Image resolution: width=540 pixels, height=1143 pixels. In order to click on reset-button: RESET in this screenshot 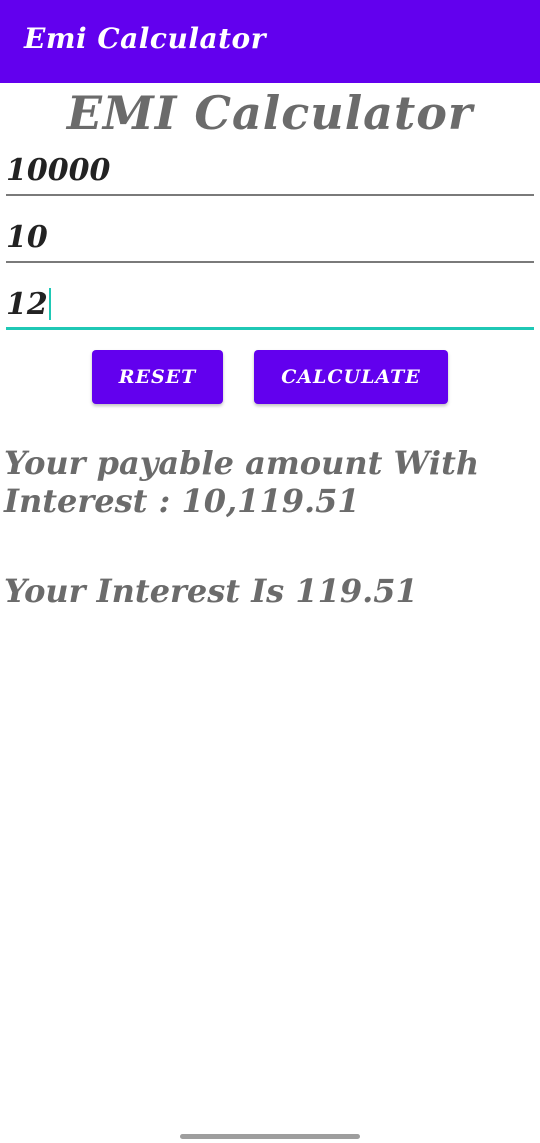, I will do `click(157, 377)`.